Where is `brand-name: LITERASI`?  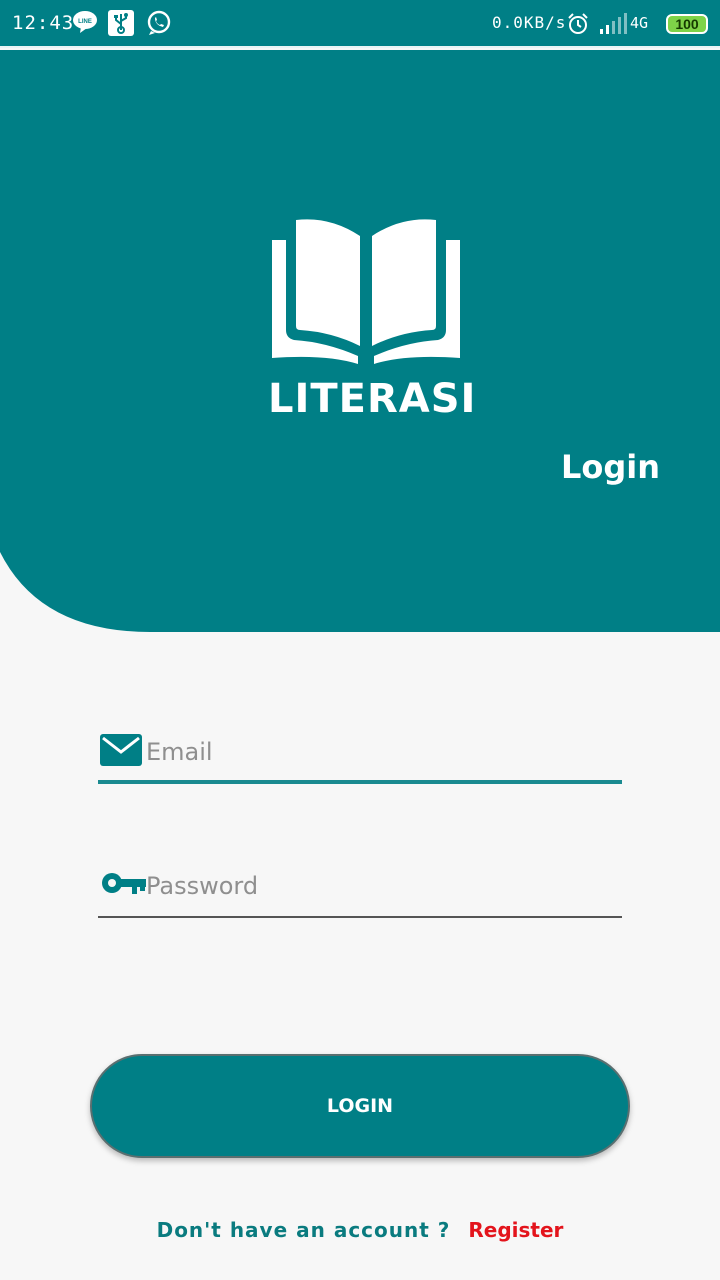
brand-name: LITERASI is located at coordinates (372, 399).